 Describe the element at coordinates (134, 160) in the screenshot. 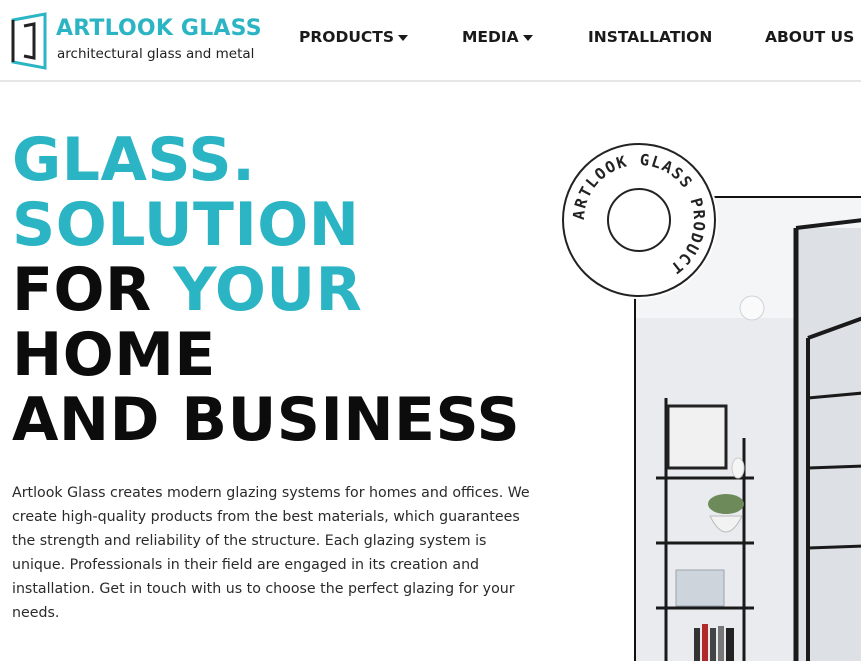

I see `hero-title-line-1: GLASS.` at that location.